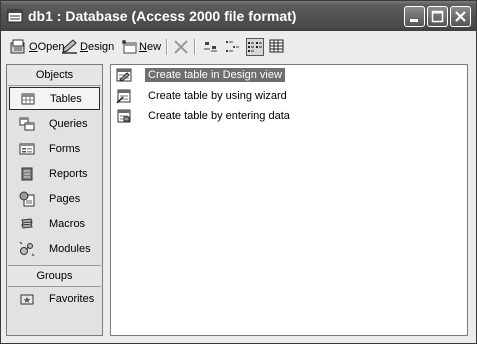 The height and width of the screenshot is (344, 477). What do you see at coordinates (124, 116) in the screenshot?
I see `datasheet-table-icon` at bounding box center [124, 116].